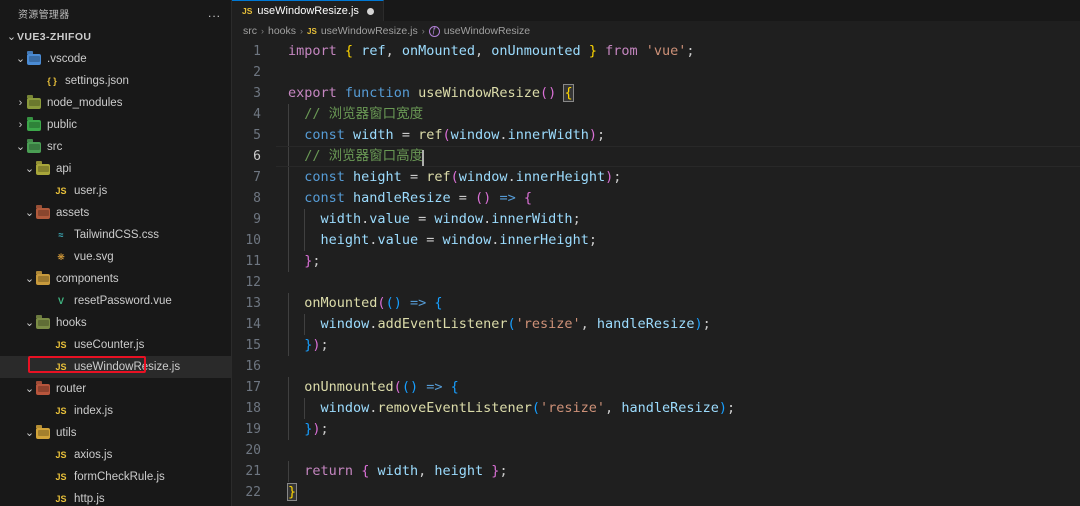  I want to click on code-line-8: 8 const handleResize = () => {, so click(656, 198).